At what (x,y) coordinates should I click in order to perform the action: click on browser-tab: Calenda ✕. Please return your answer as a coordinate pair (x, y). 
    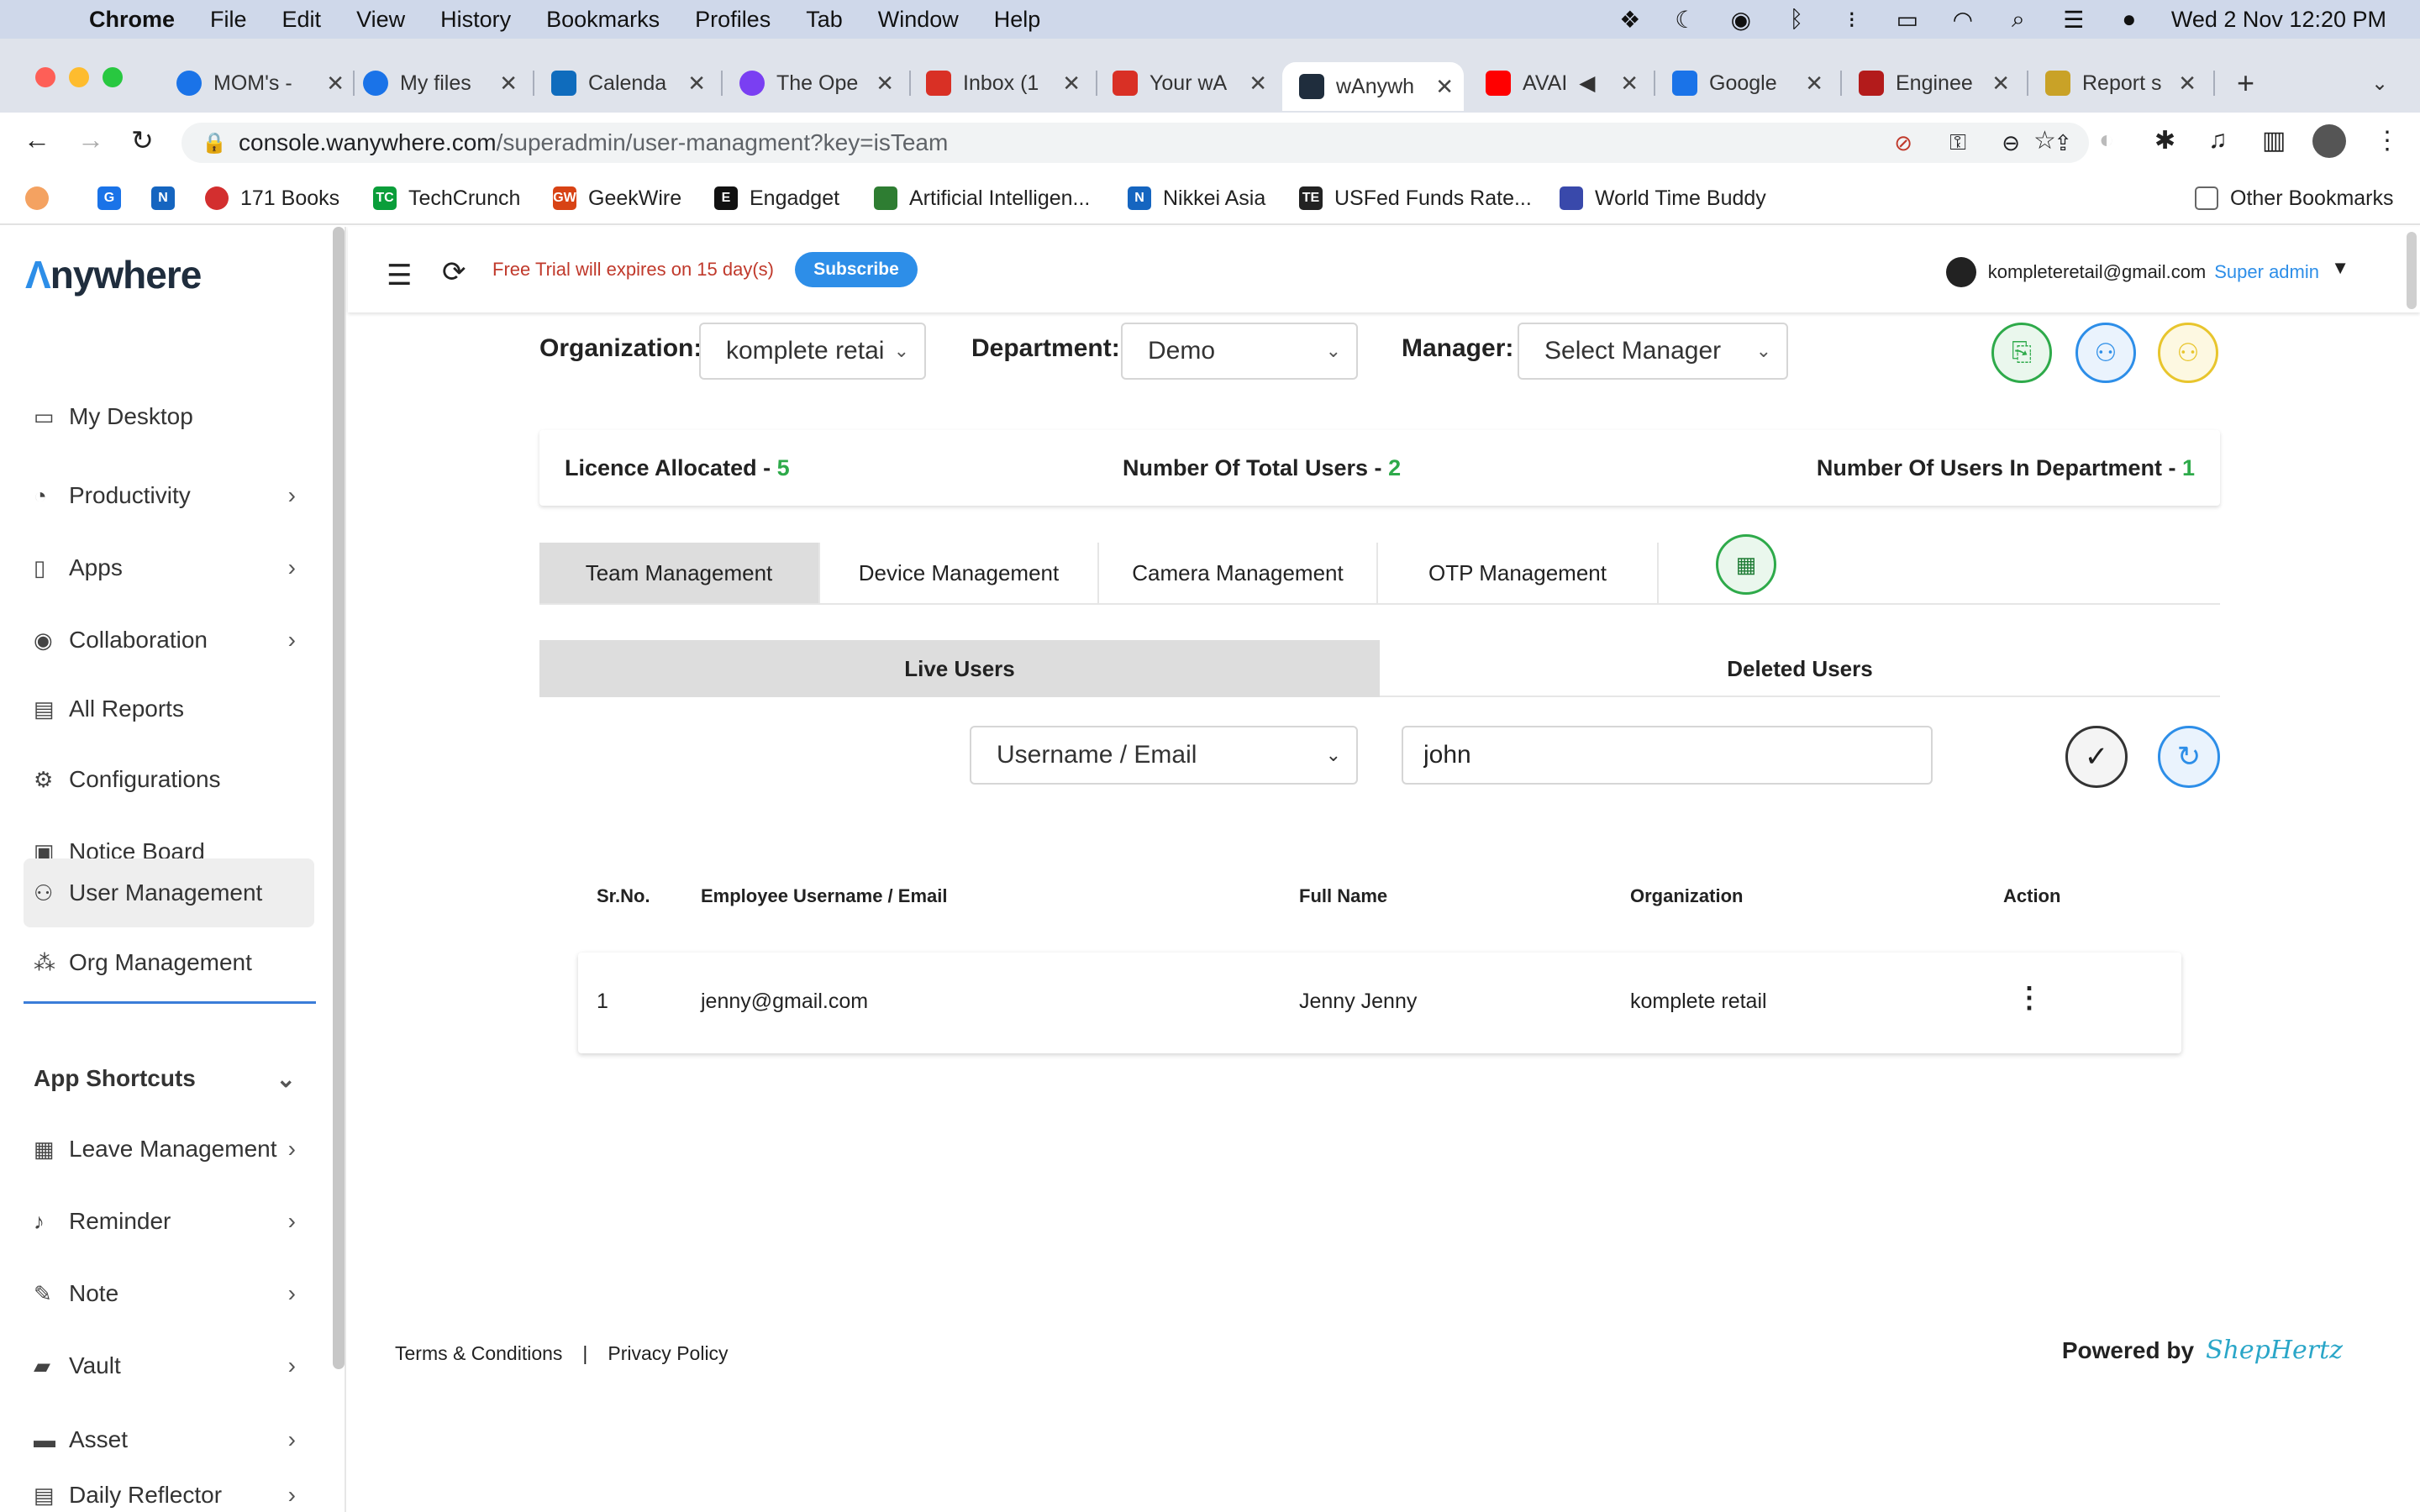
    Looking at the image, I should click on (628, 83).